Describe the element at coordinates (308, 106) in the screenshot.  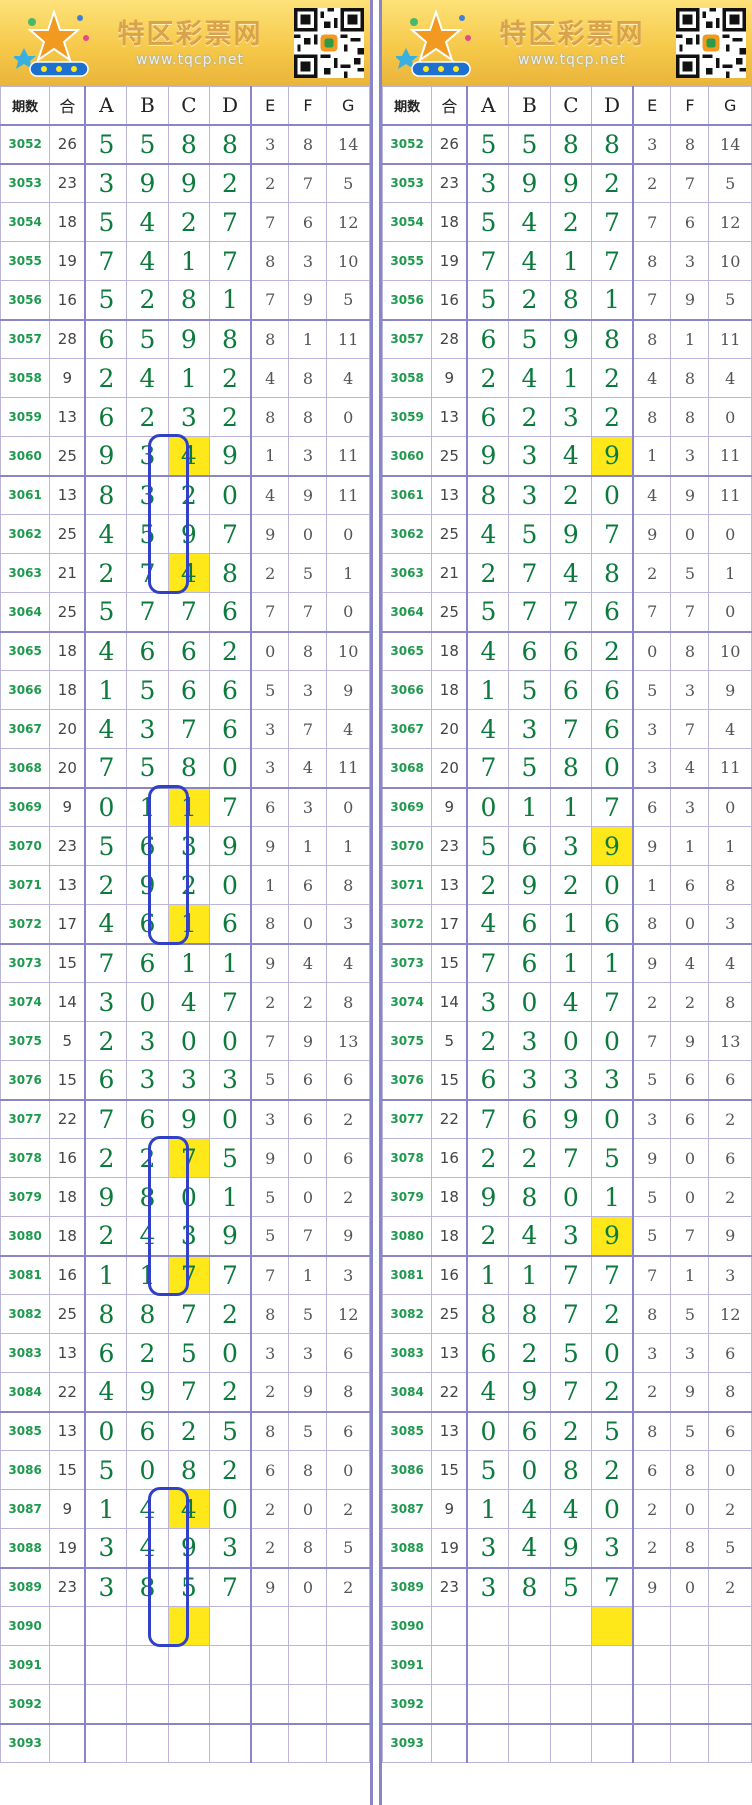
I see `header-cell: F` at that location.